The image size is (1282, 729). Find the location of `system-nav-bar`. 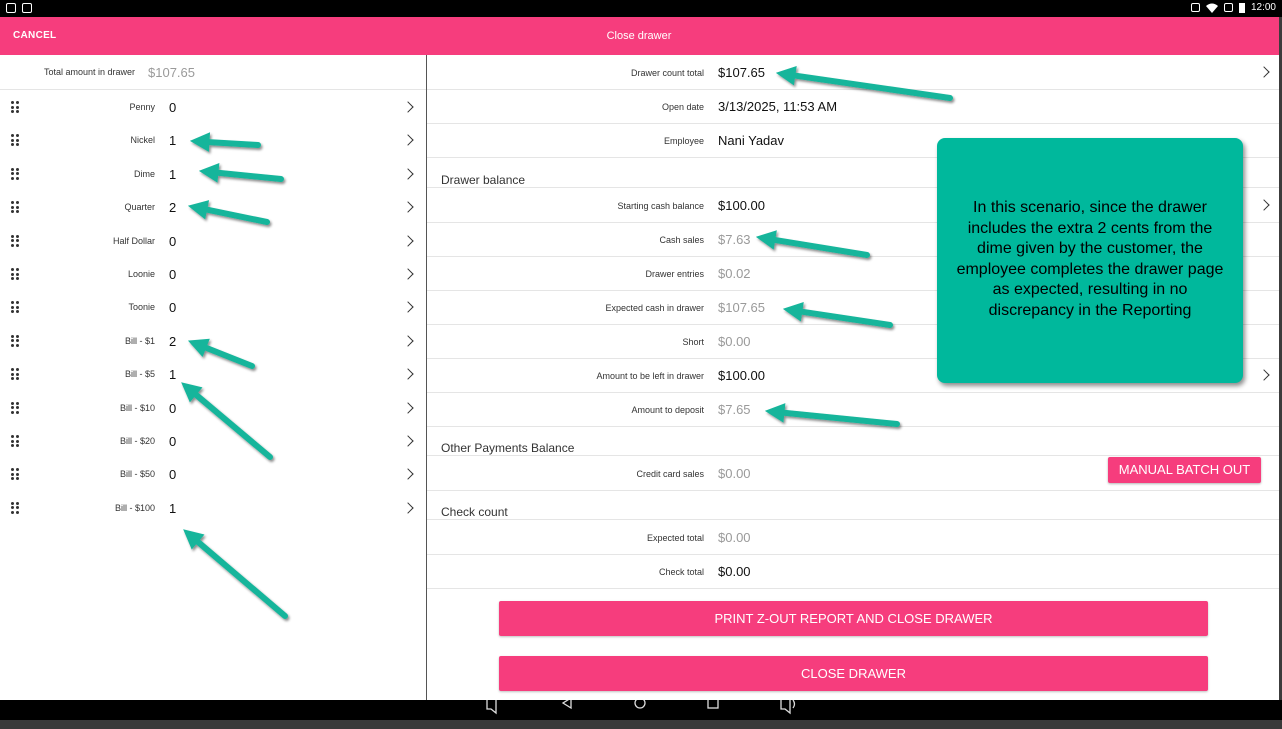

system-nav-bar is located at coordinates (641, 714).